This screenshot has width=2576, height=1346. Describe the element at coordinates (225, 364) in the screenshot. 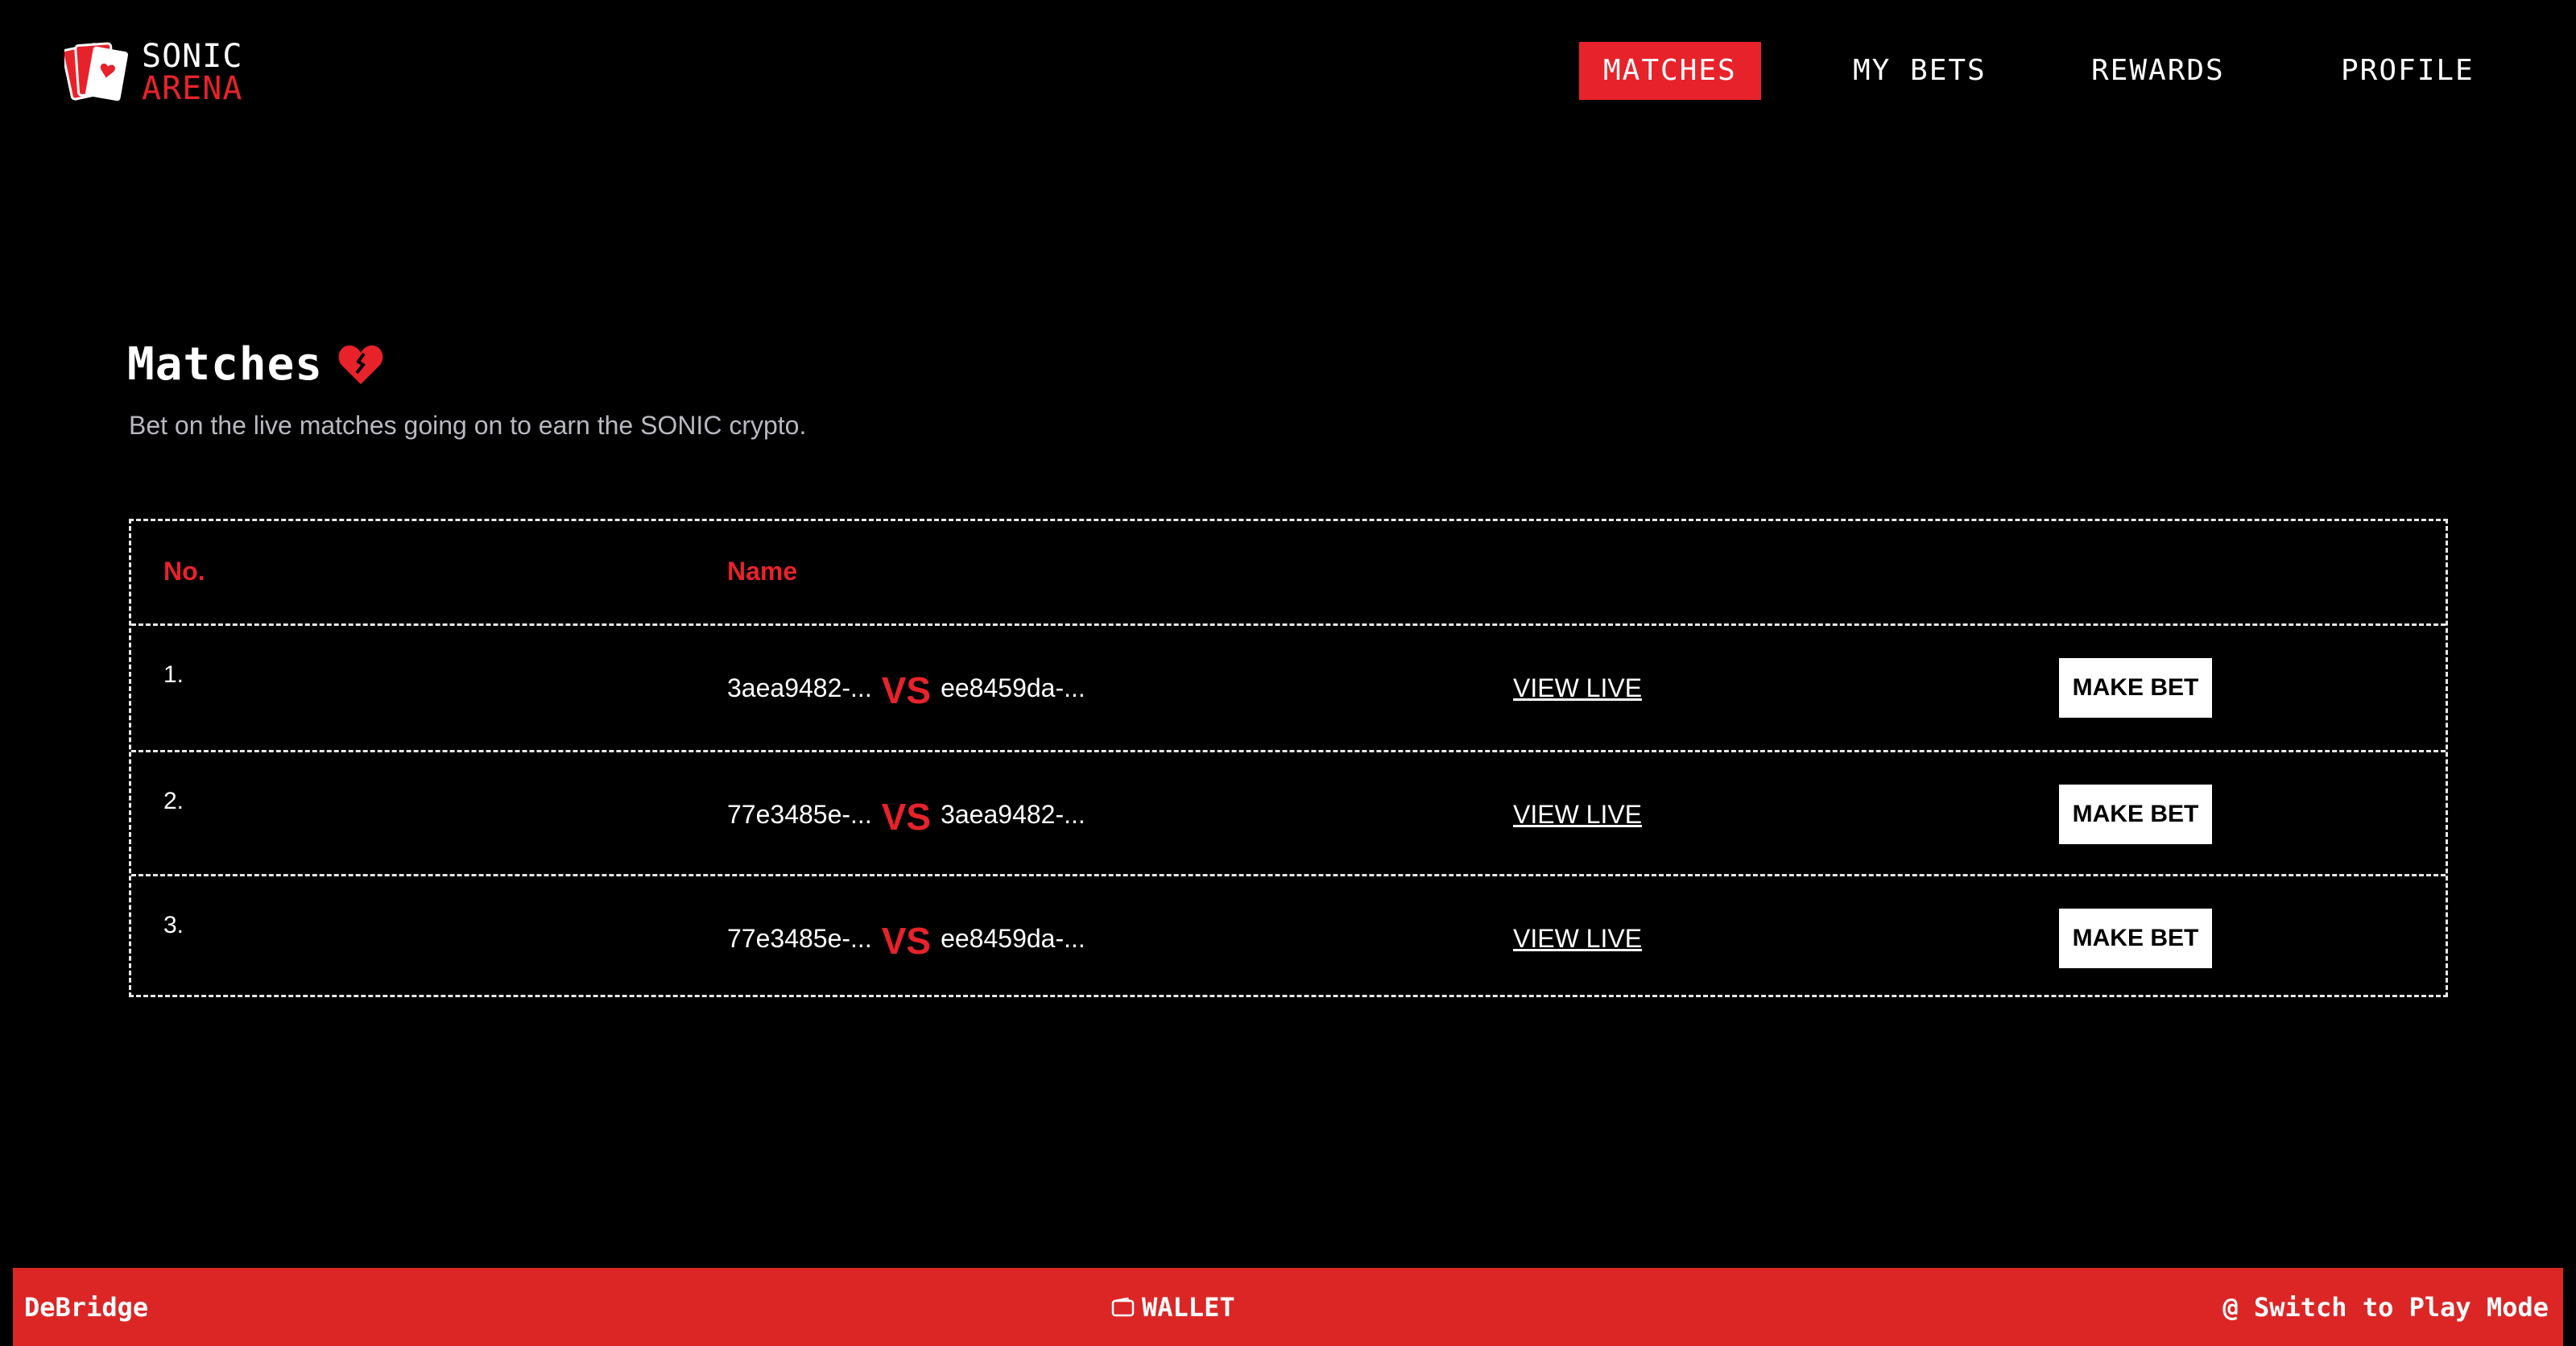

I see `page-title: Matches` at that location.